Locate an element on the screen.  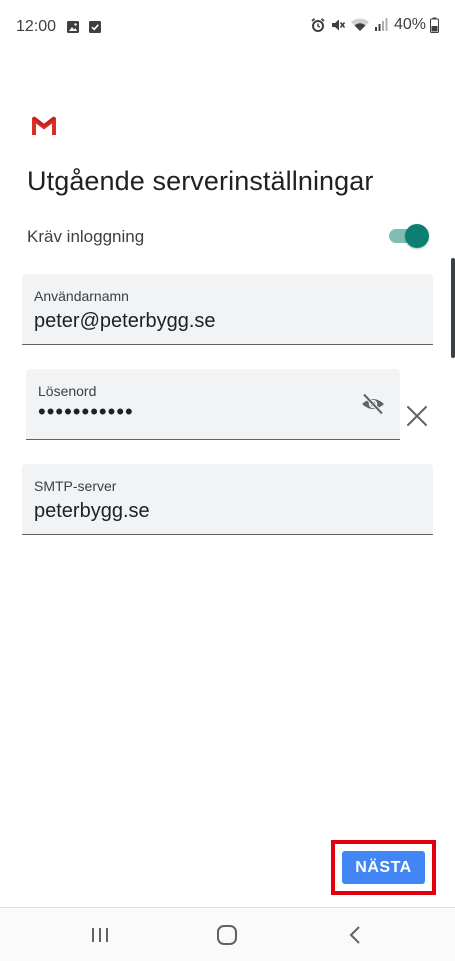
smtp-server-field: SMTP-server peterbygg.se is located at coordinates (227, 499).